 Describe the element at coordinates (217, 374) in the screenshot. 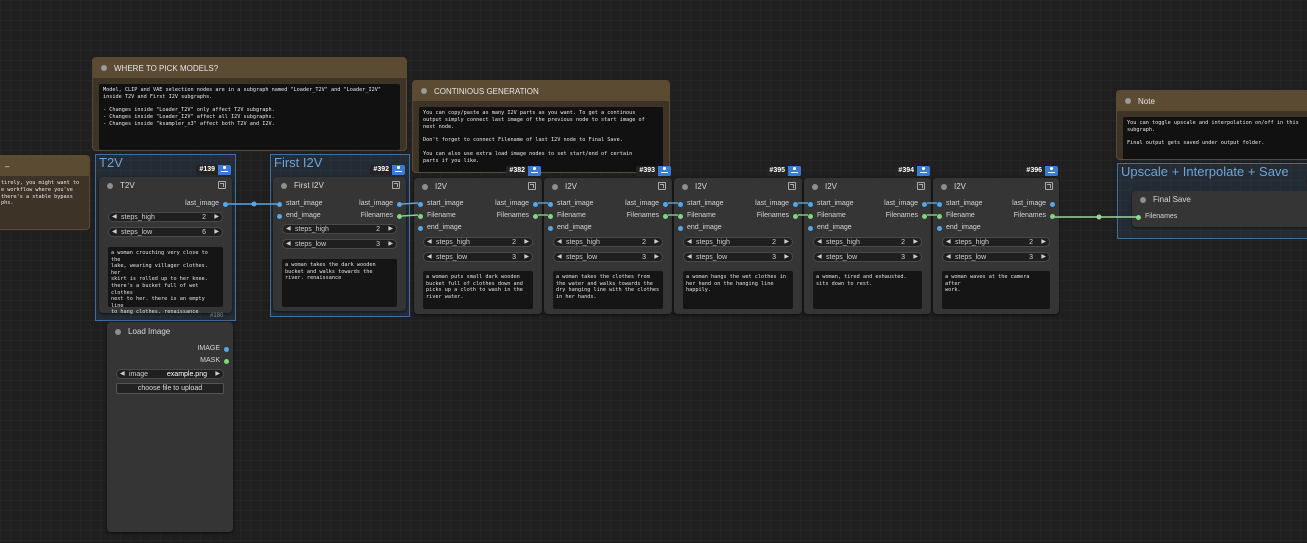

I see `next-icon: ▶` at that location.